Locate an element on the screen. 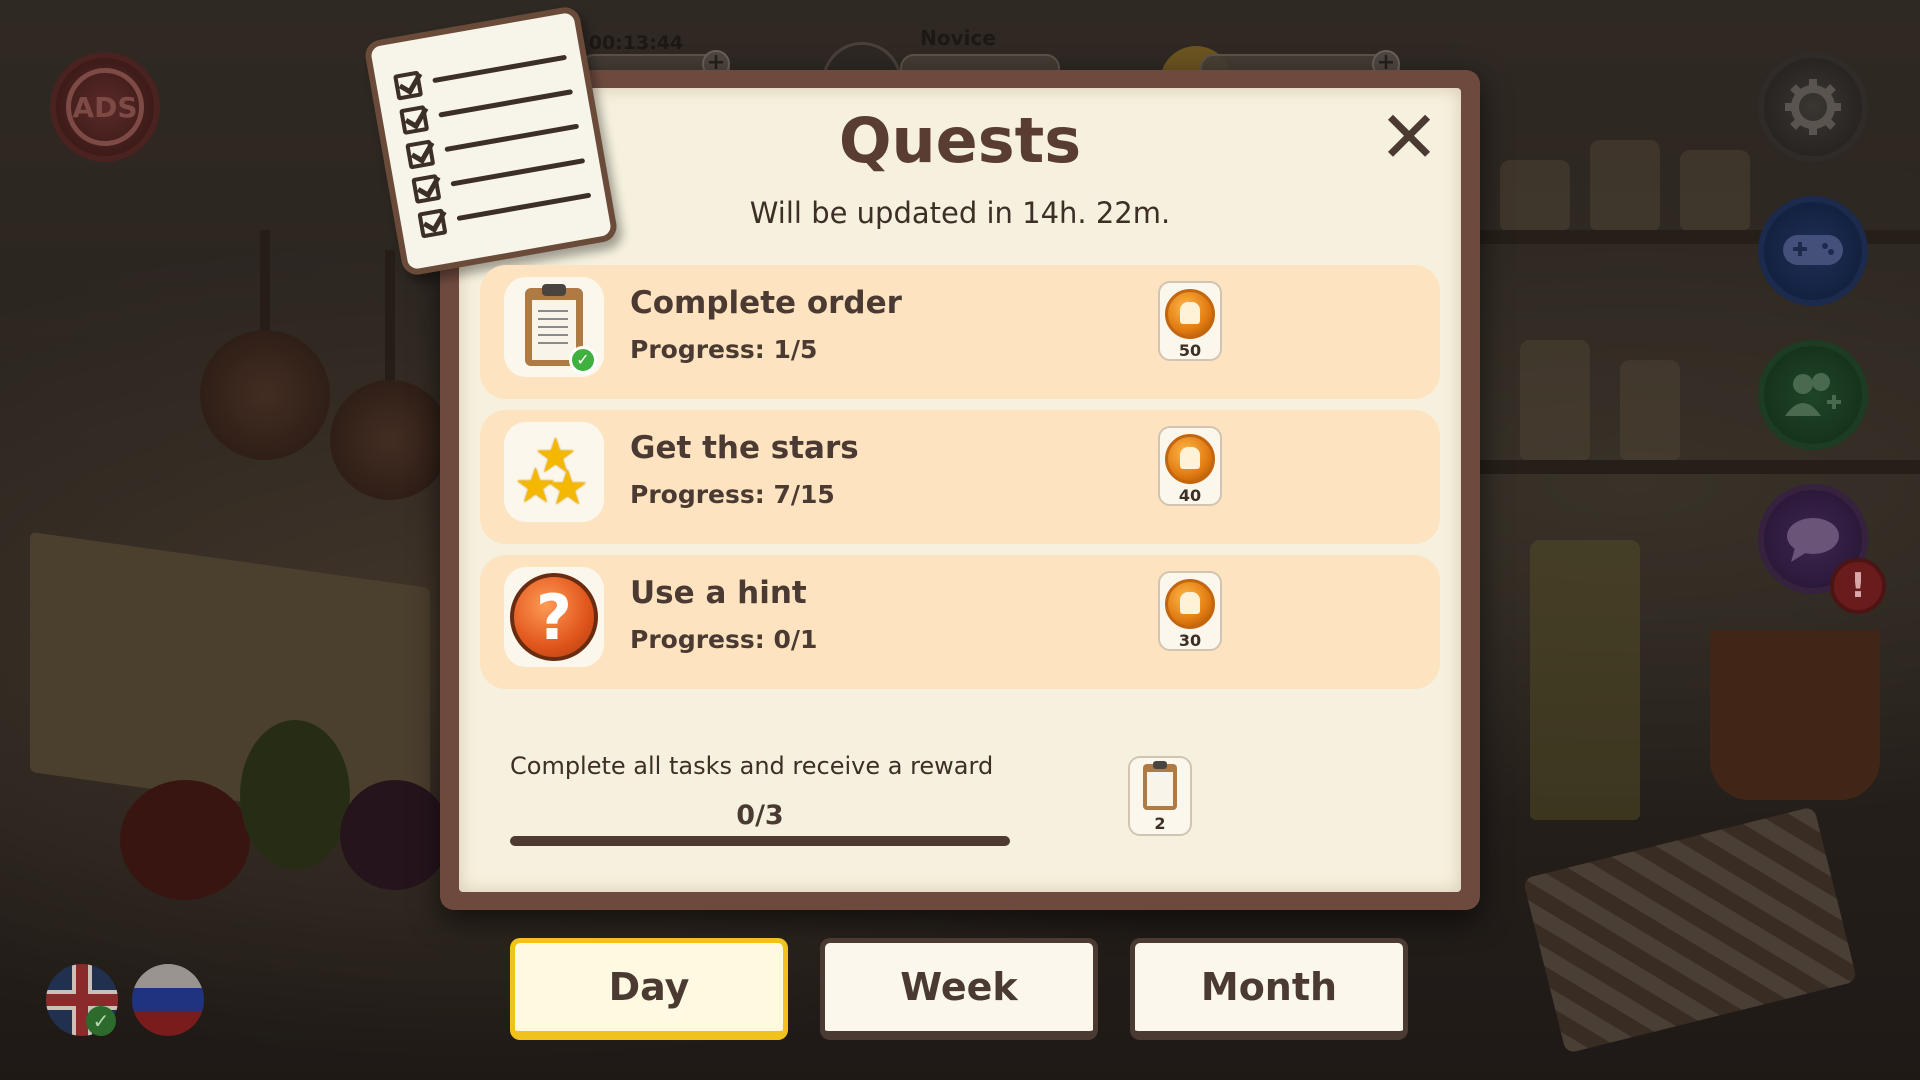 The image size is (1920, 1080). quest-reward: 30 is located at coordinates (1190, 611).